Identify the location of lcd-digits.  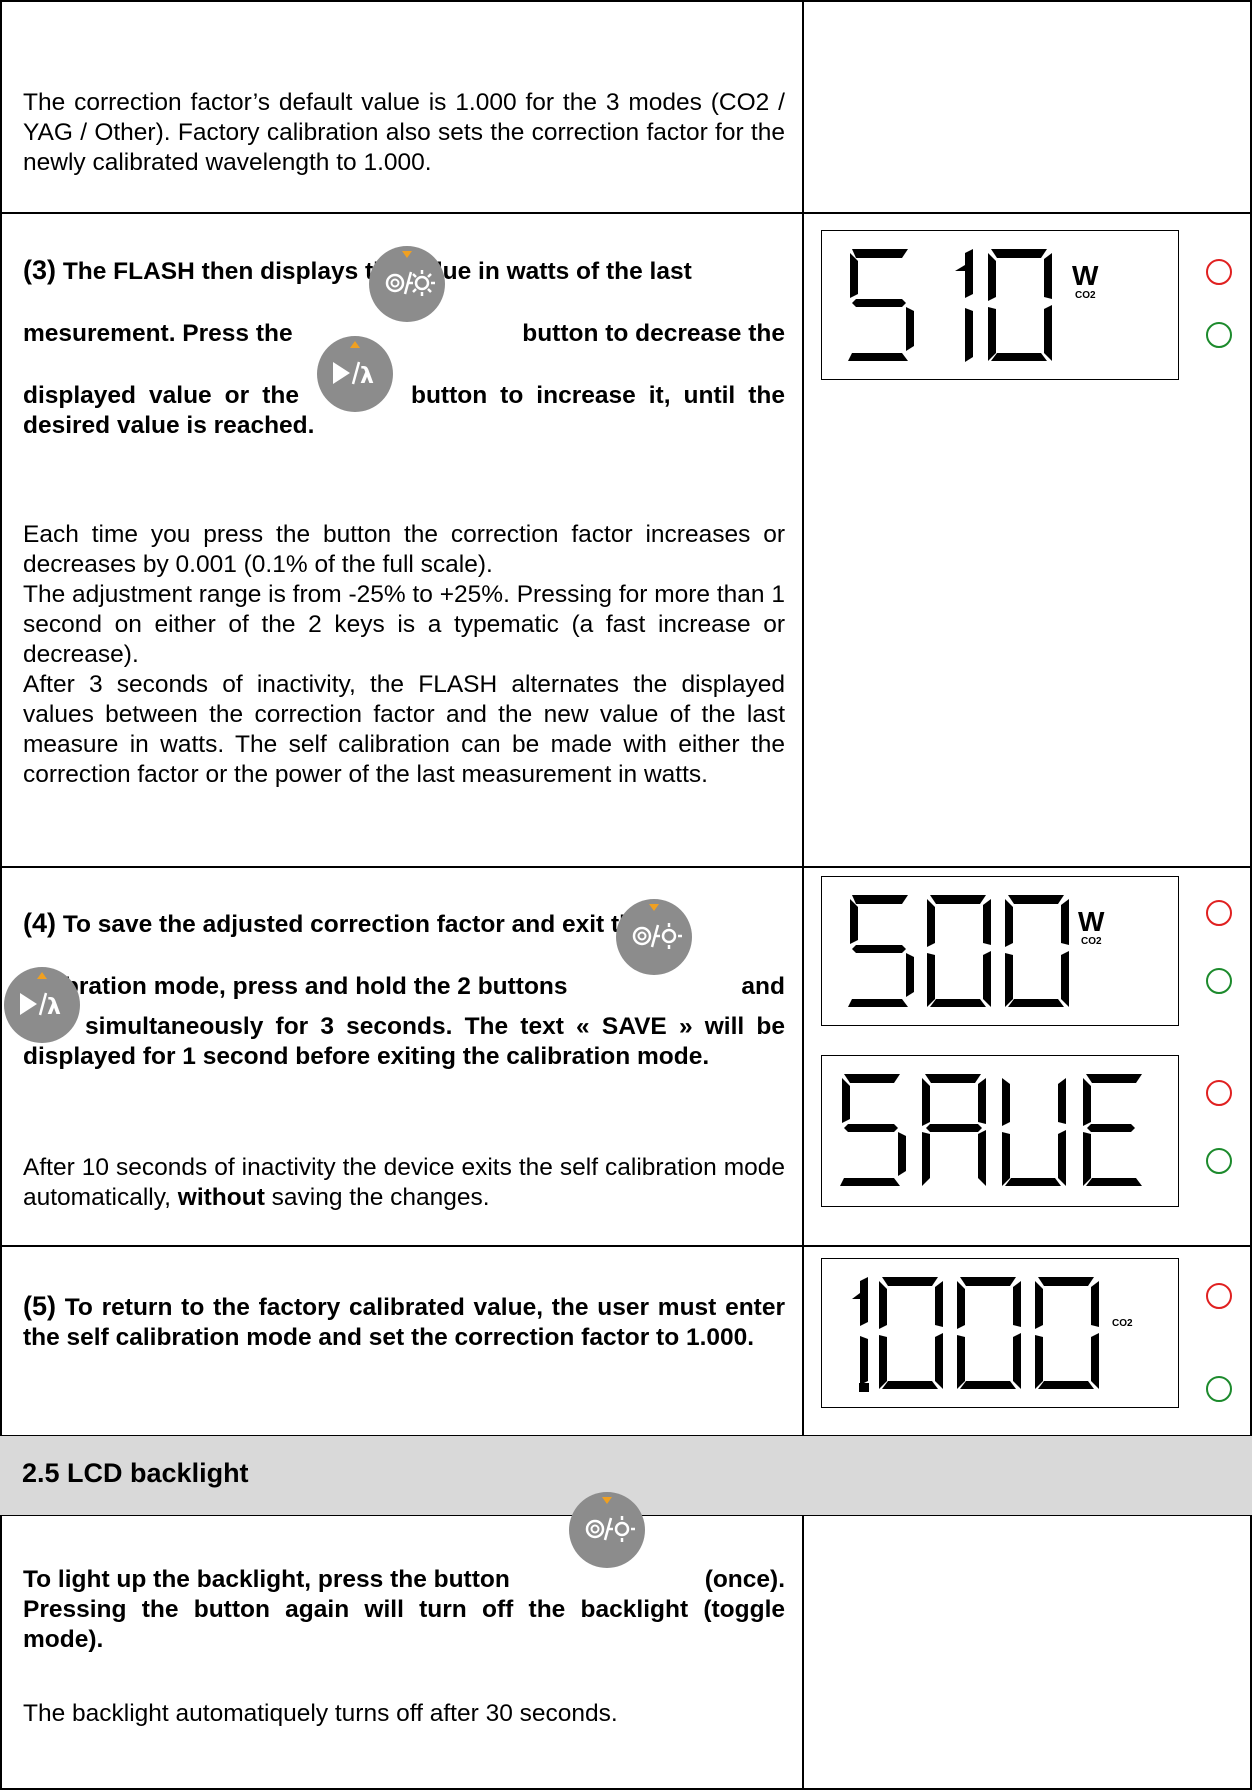
(991, 1130).